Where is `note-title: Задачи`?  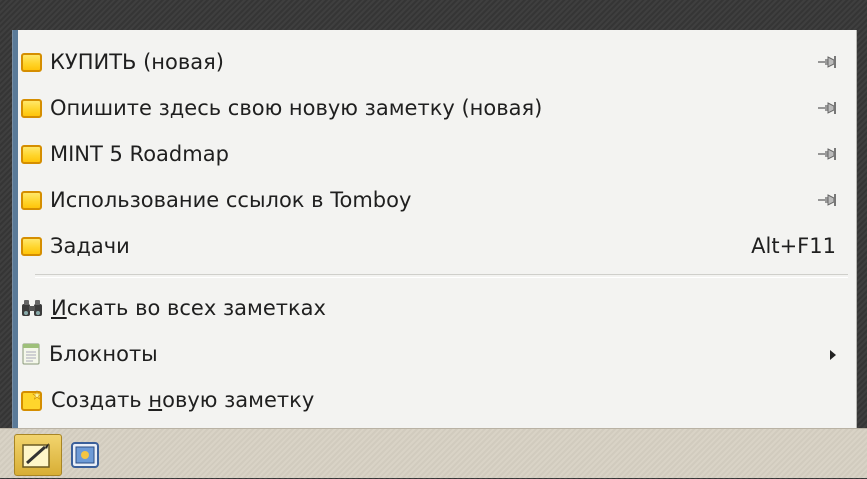 note-title: Задачи is located at coordinates (90, 246).